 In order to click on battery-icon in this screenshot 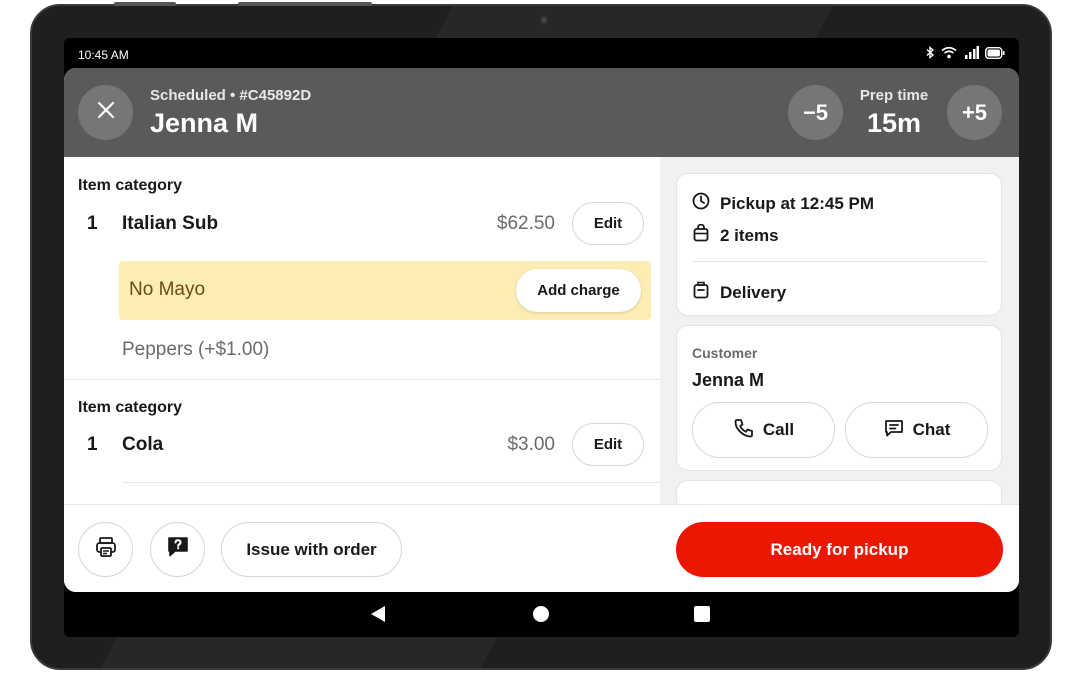, I will do `click(994, 54)`.